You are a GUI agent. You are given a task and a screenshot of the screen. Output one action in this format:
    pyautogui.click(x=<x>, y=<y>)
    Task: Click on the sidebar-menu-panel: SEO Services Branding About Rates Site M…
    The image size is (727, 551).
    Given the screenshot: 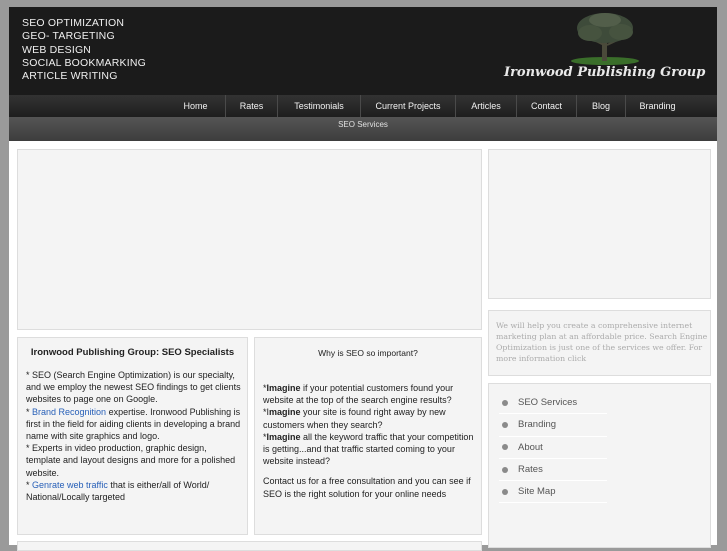 What is the action you would take?
    pyautogui.click(x=599, y=465)
    